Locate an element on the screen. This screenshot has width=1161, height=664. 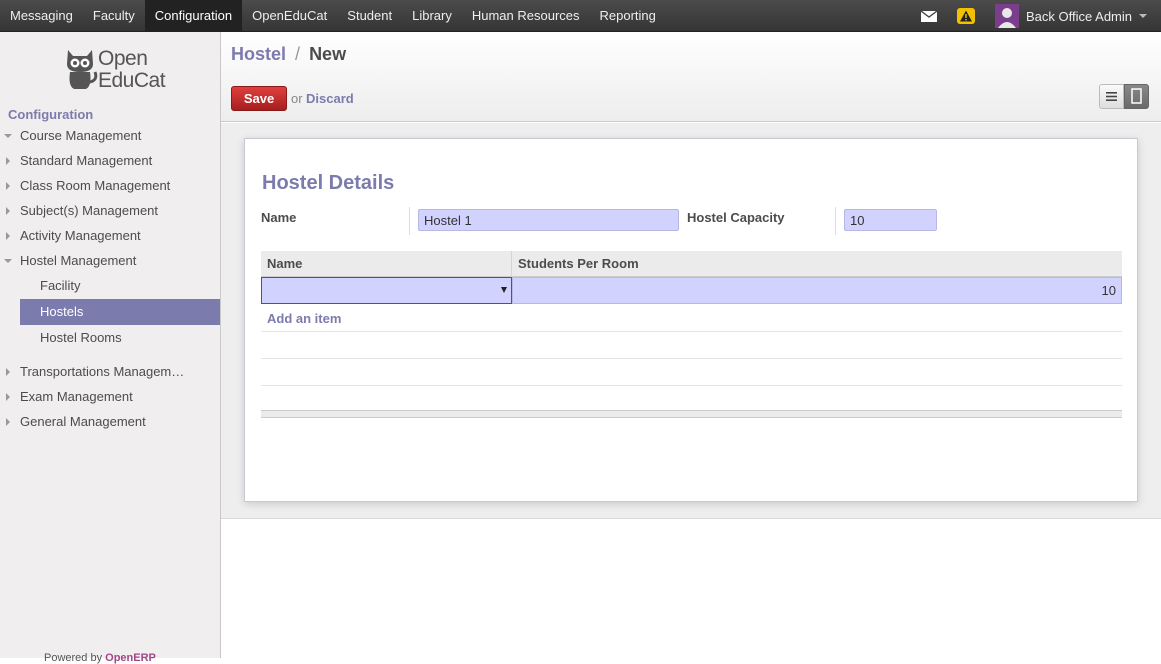
powered-by-brand: OpenERP is located at coordinates (130, 658).